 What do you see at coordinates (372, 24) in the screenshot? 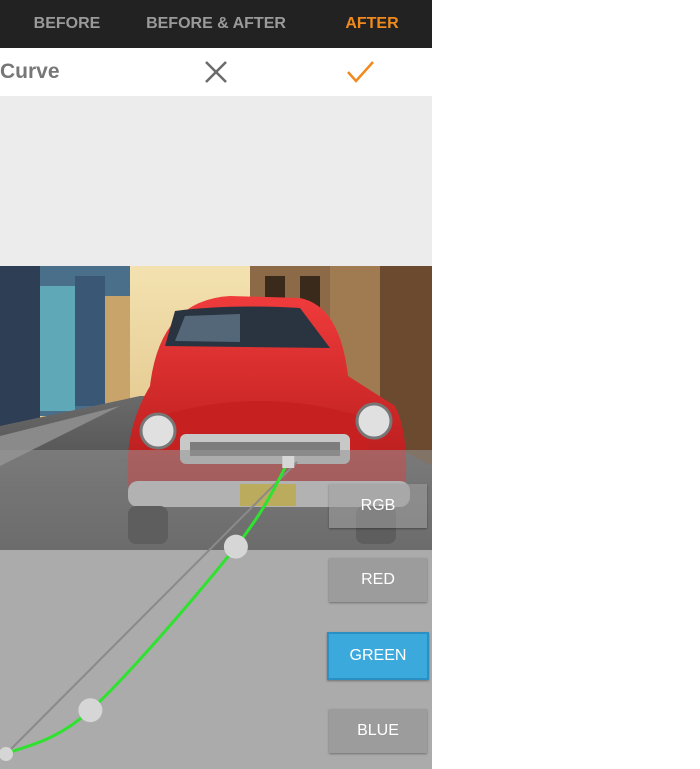
I see `tab-after: AFTER` at bounding box center [372, 24].